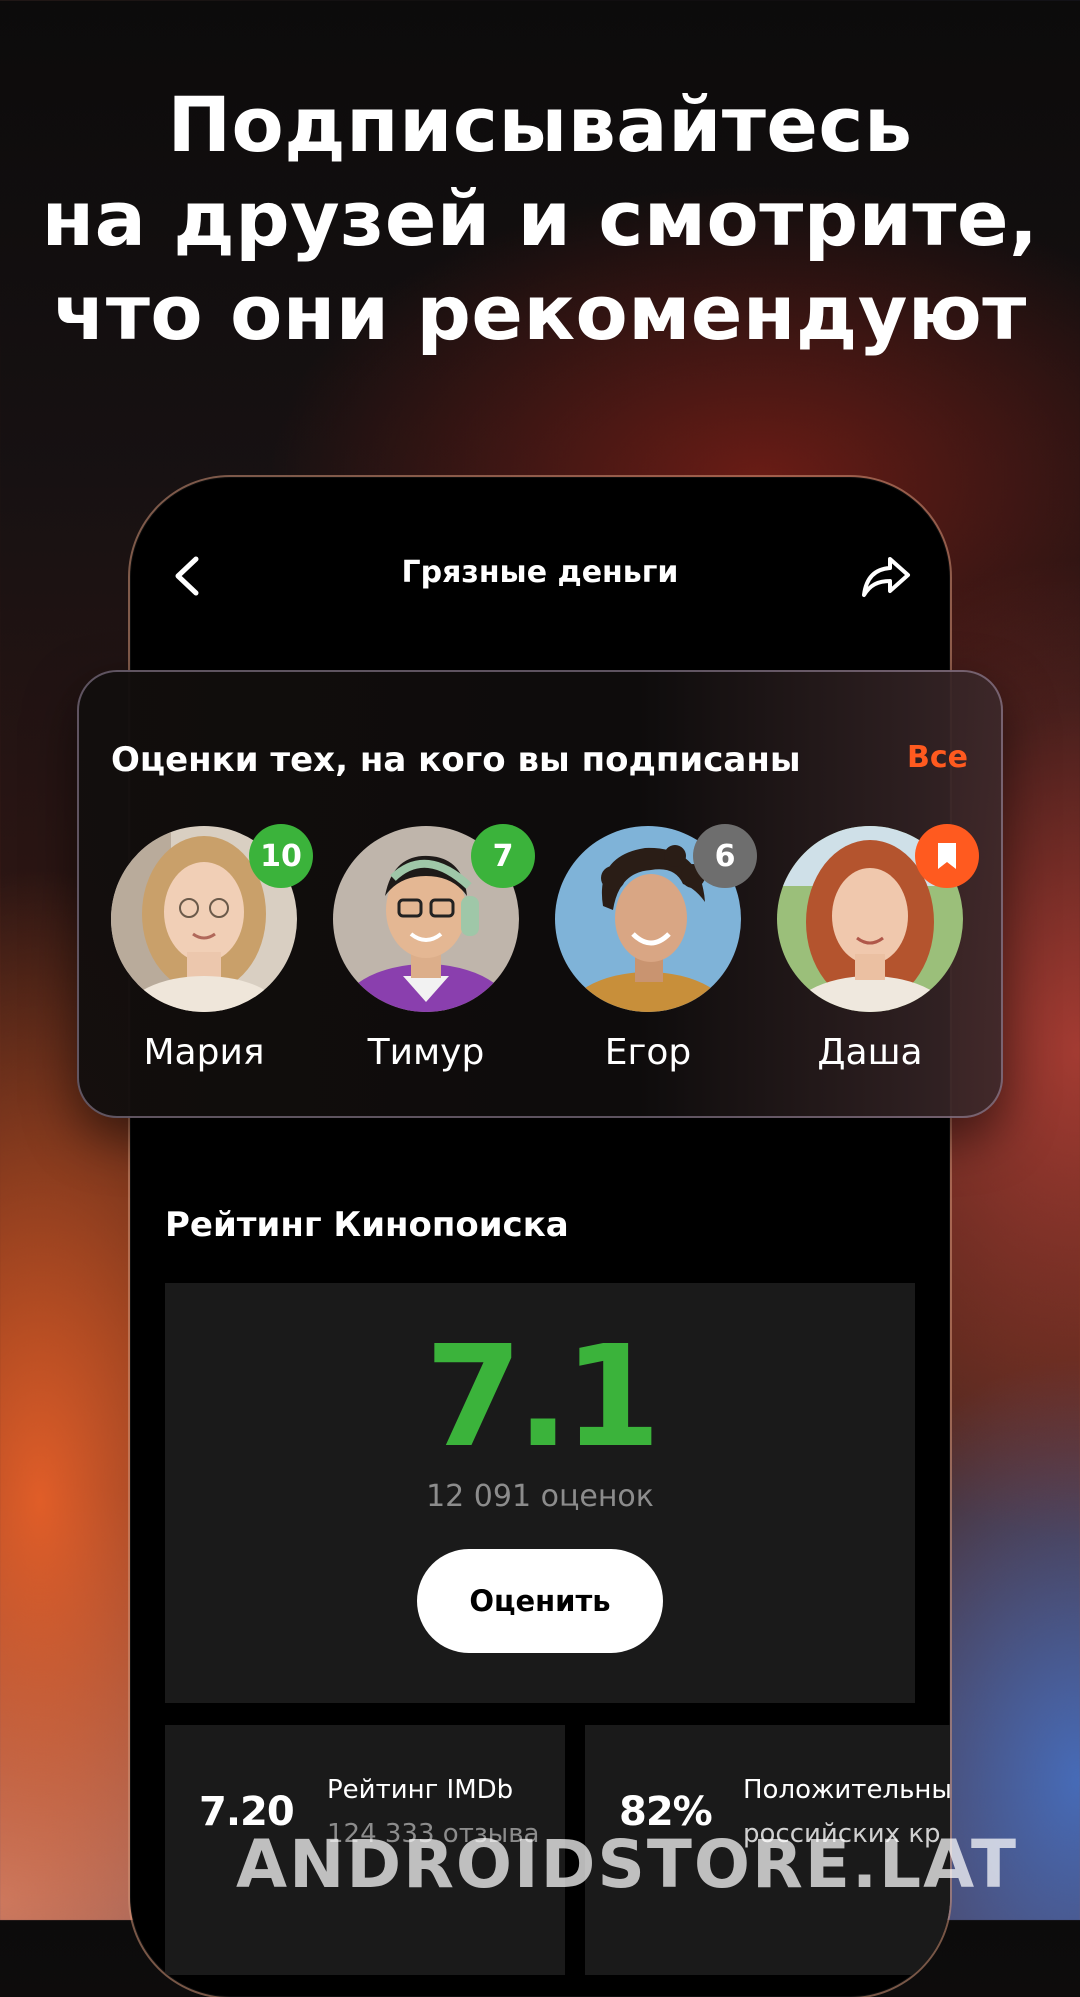 The width and height of the screenshot is (1080, 1997). What do you see at coordinates (540, 572) in the screenshot?
I see `movie-title: Грязные деньги` at bounding box center [540, 572].